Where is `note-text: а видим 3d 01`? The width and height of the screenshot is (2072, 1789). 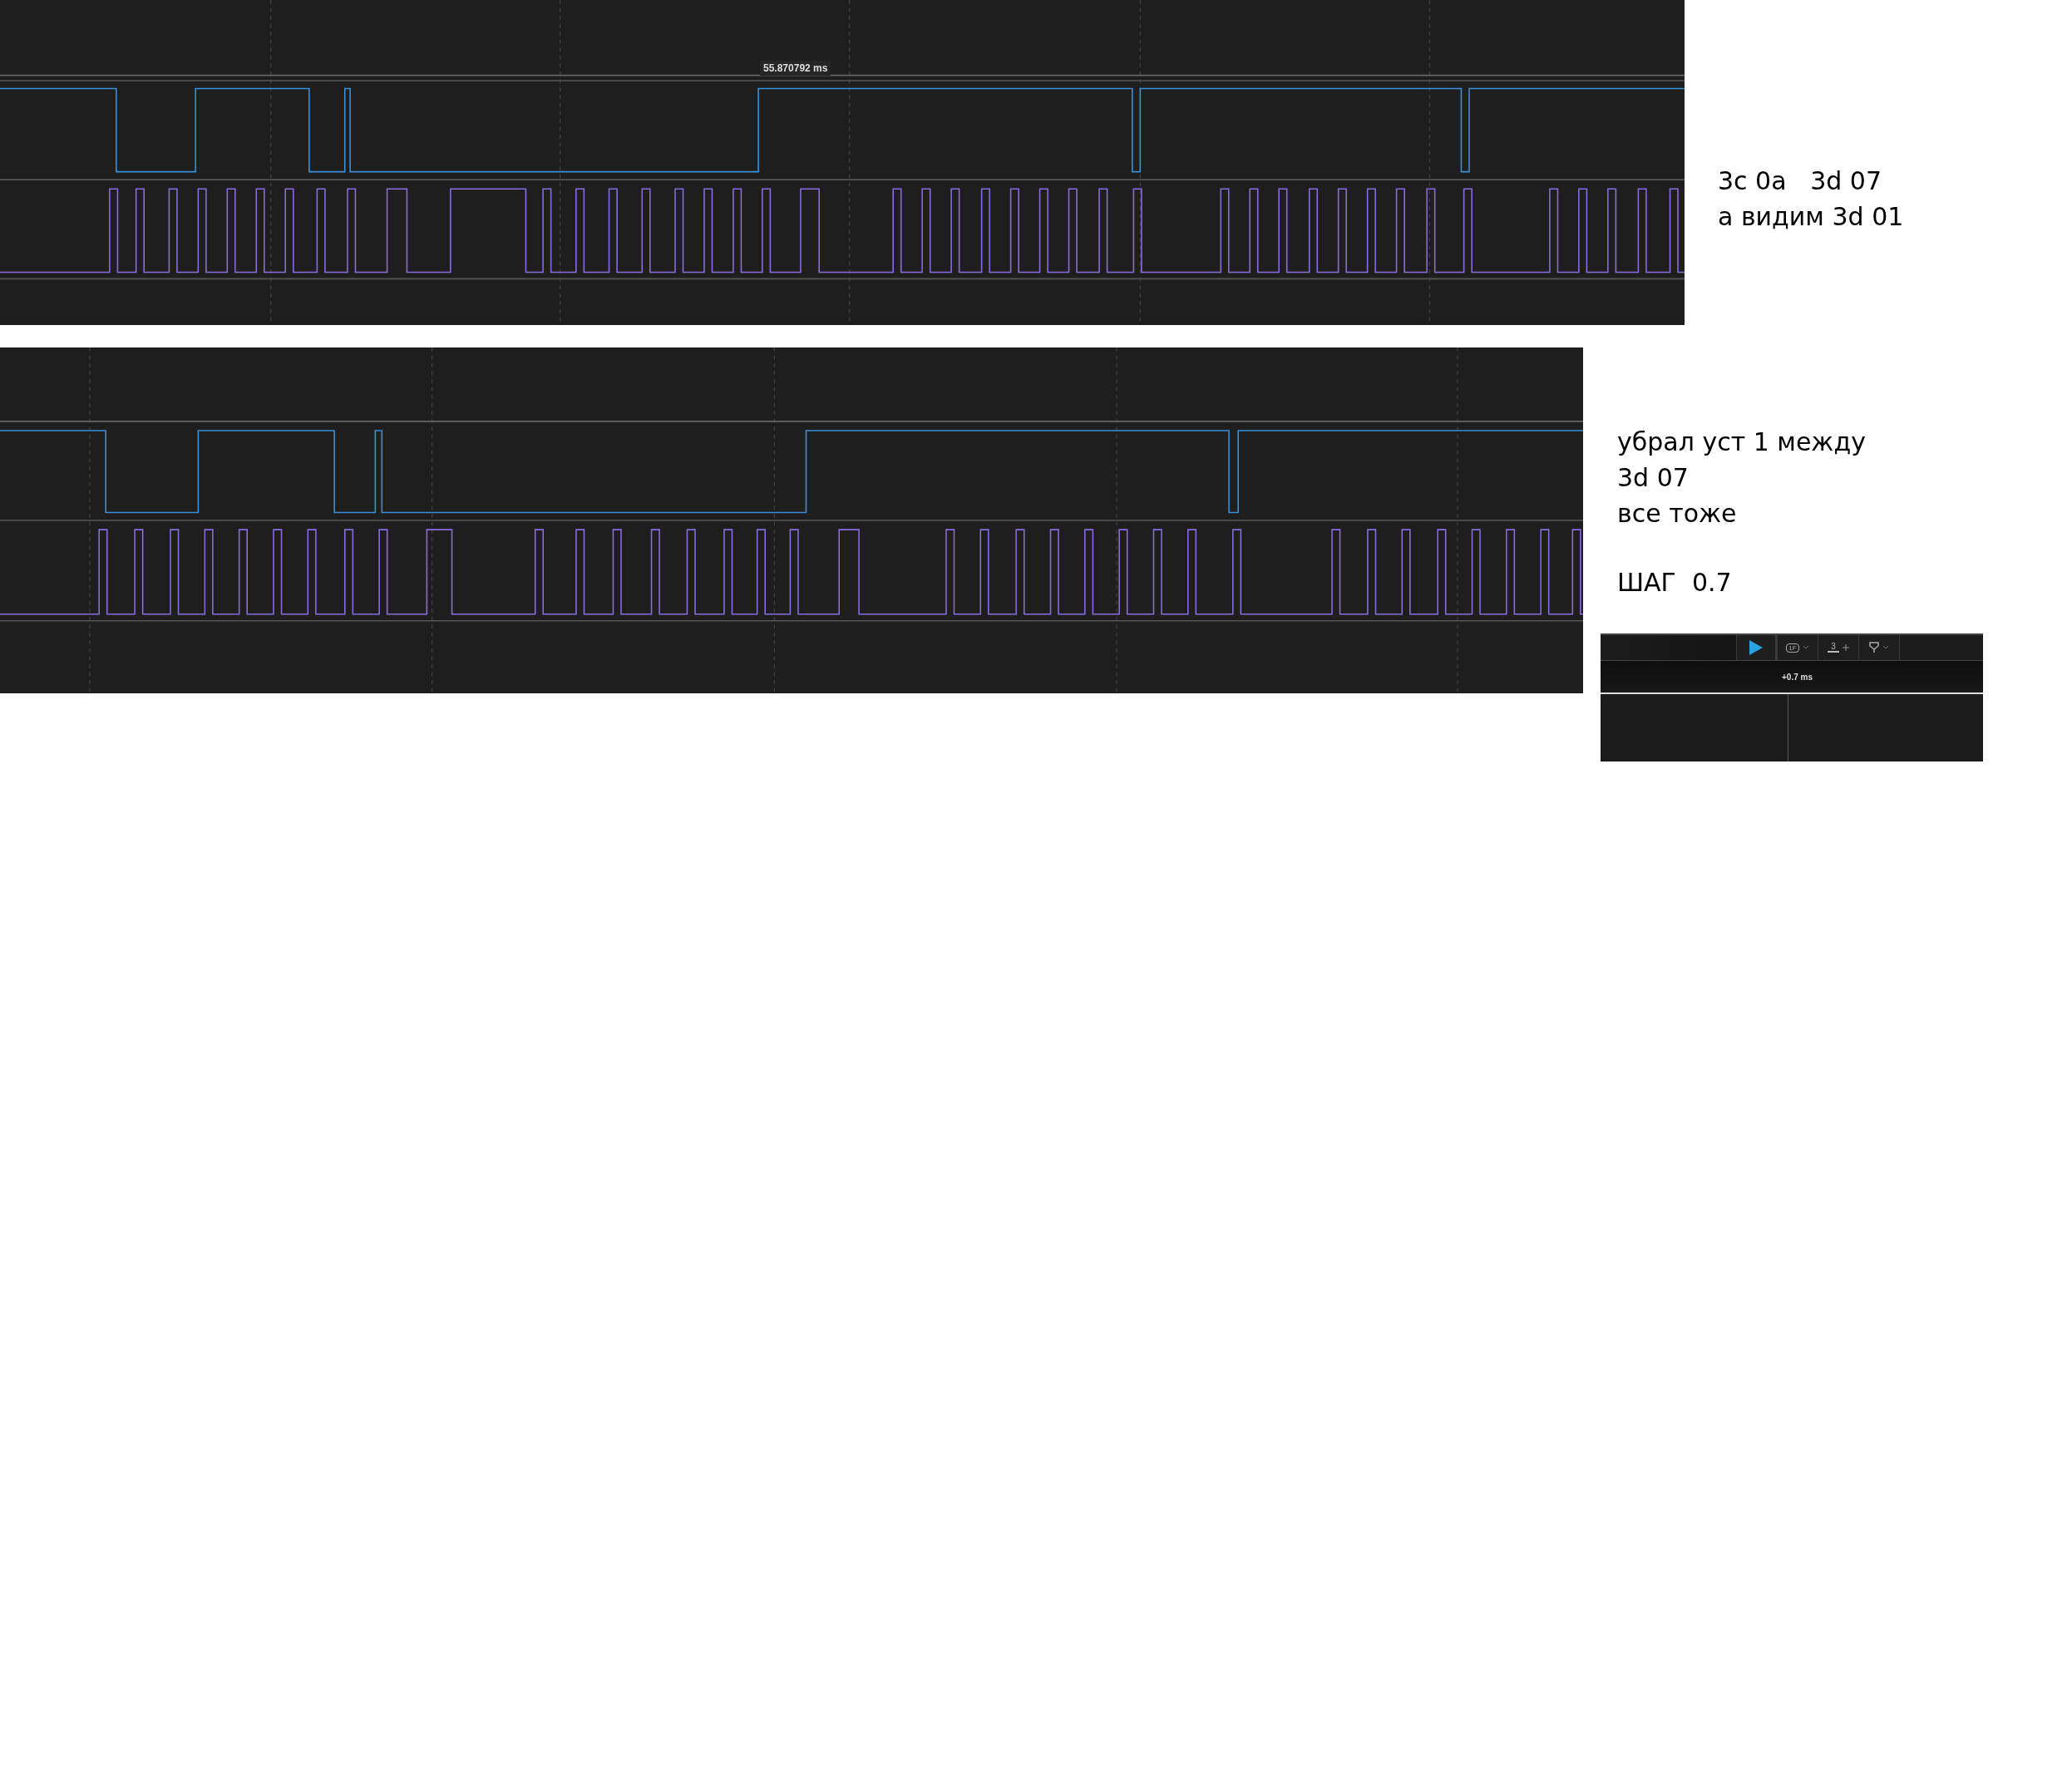 note-text: а видим 3d 01 is located at coordinates (1811, 217).